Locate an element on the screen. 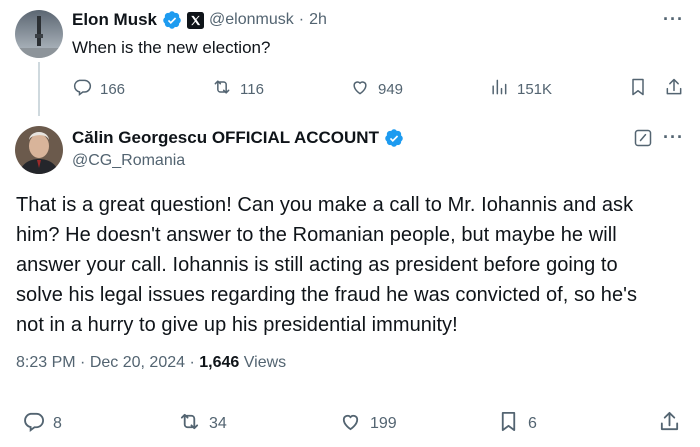 The height and width of the screenshot is (447, 700). tweet2-views-count: 1,646 is located at coordinates (219, 362).